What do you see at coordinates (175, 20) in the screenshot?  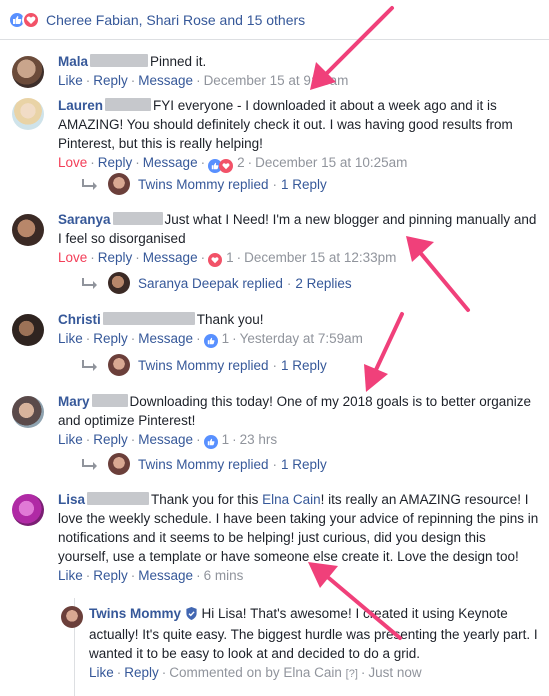 I see `reactors-link: Cheree Fabian, Shari Rose and 15 others` at bounding box center [175, 20].